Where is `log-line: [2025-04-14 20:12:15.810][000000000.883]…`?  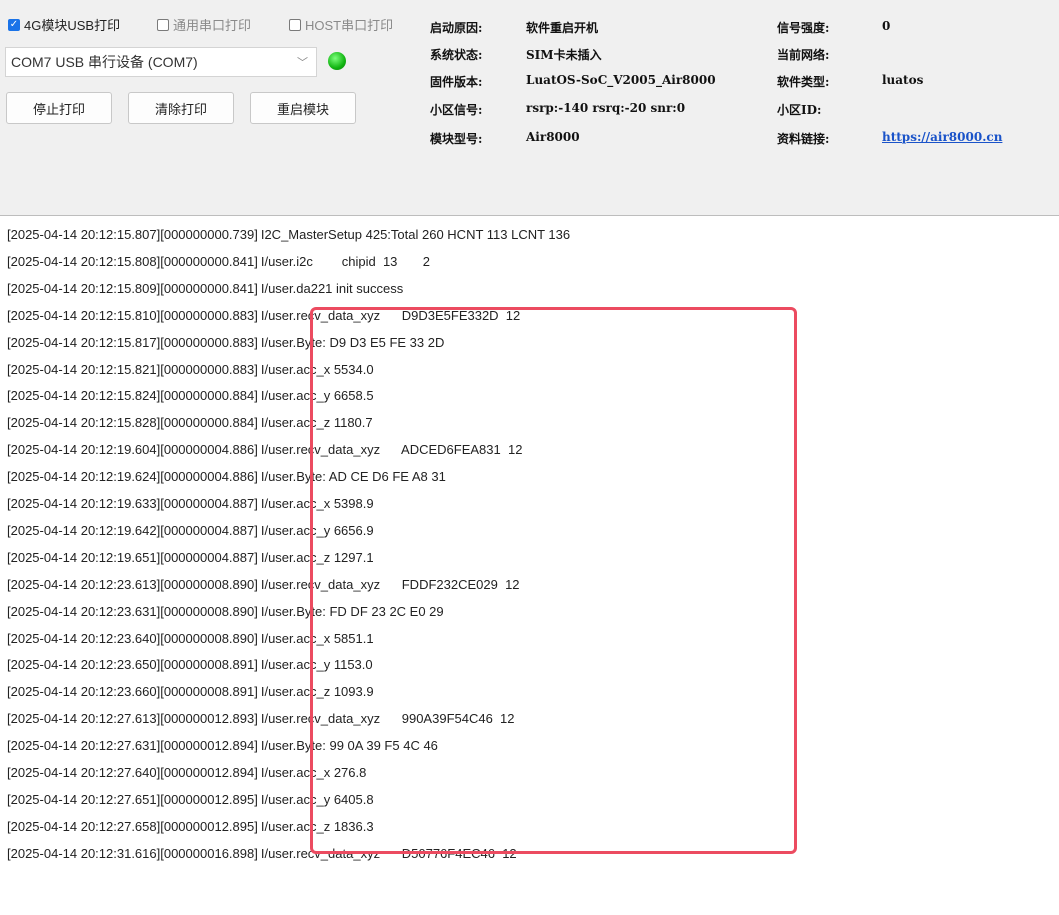 log-line: [2025-04-14 20:12:15.810][000000000.883]… is located at coordinates (263, 316).